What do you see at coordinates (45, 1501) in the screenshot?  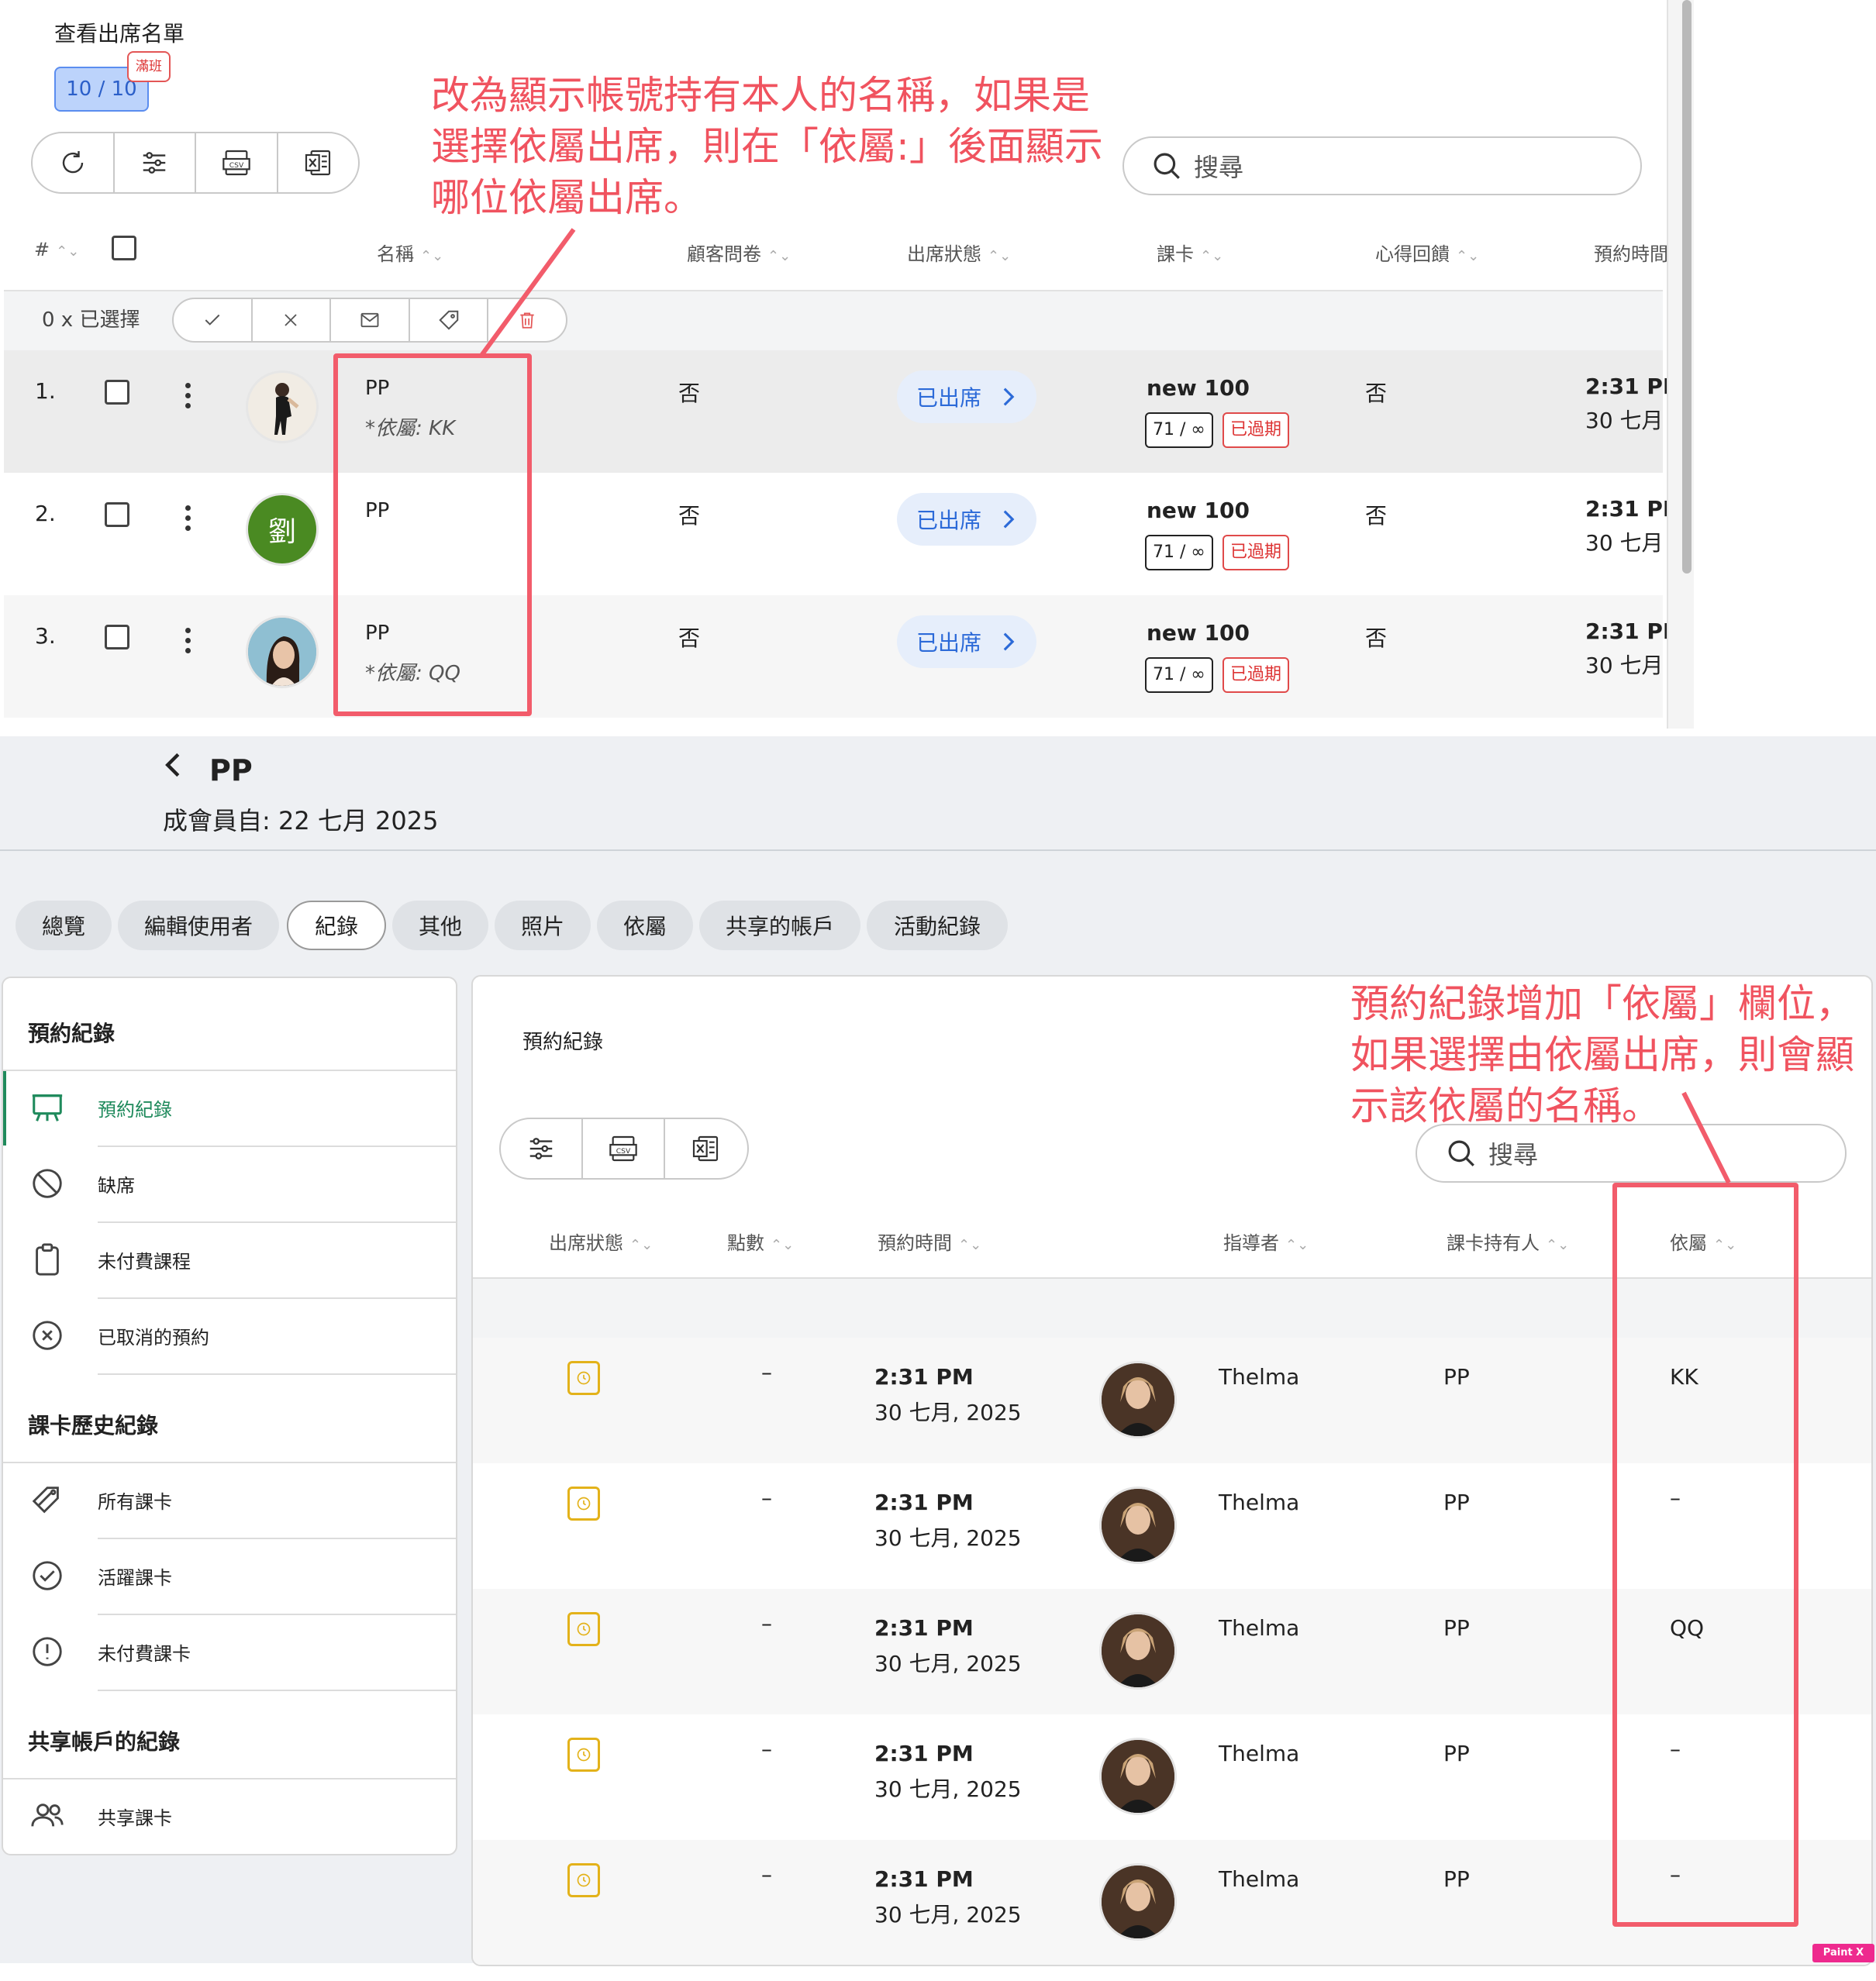 I see `tags-icon` at bounding box center [45, 1501].